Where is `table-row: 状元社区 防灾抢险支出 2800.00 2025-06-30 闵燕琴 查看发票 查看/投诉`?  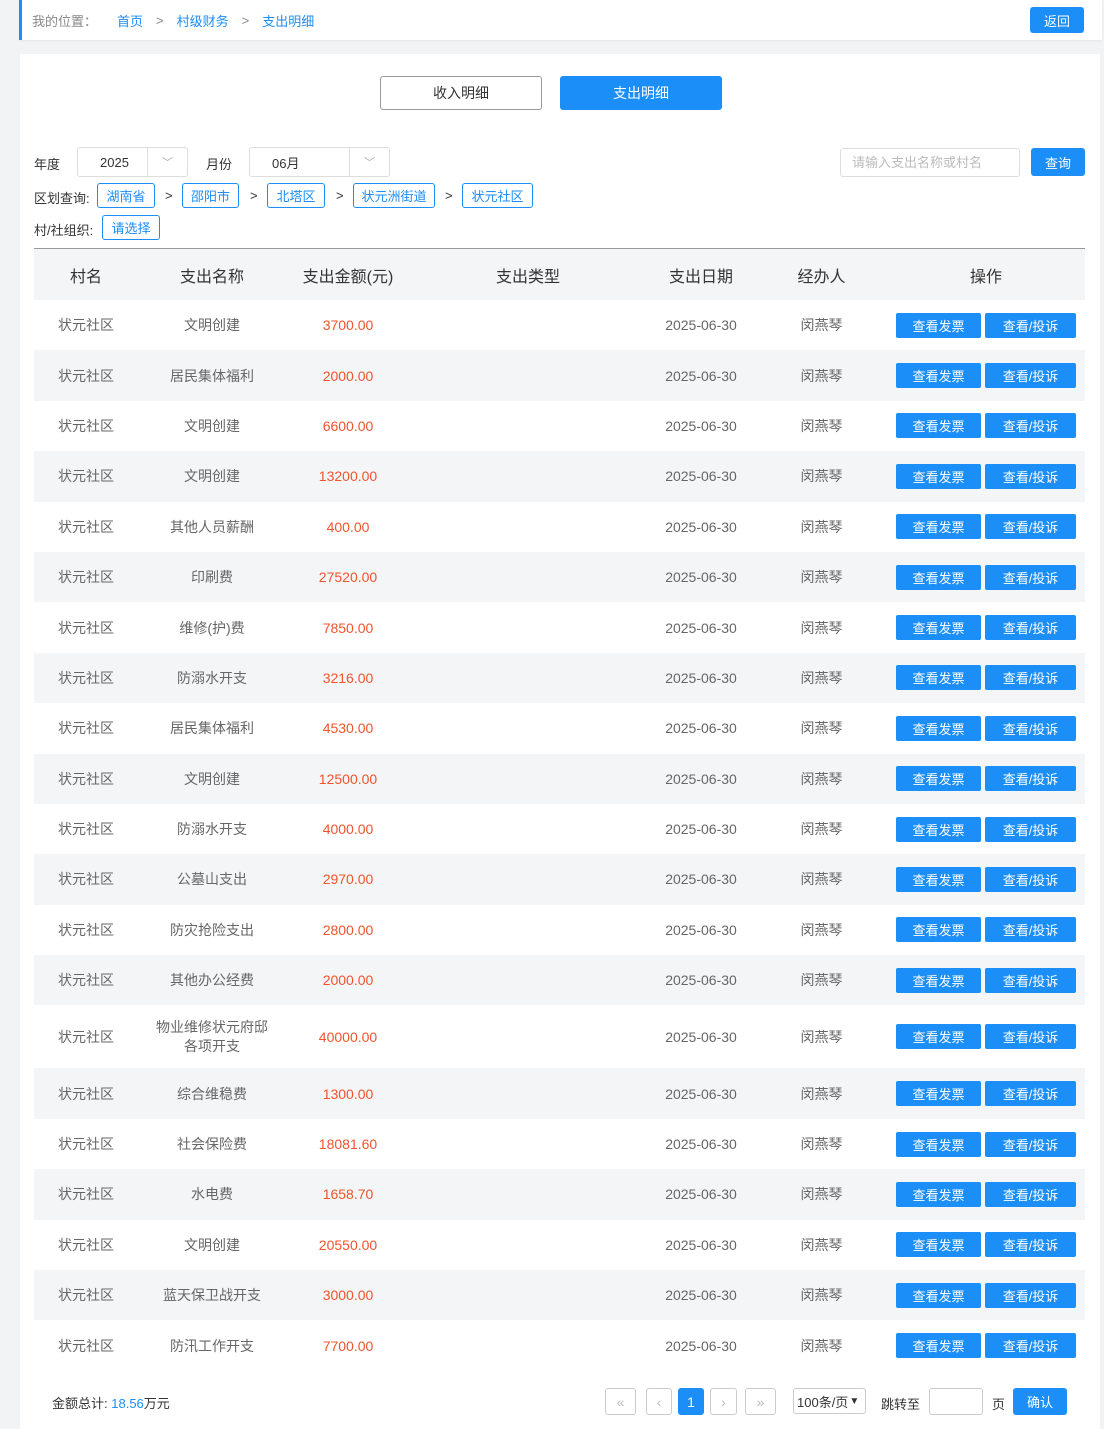 table-row: 状元社区 防灾抢险支出 2800.00 2025-06-30 闵燕琴 查看发票 查看/投诉 is located at coordinates (559, 930).